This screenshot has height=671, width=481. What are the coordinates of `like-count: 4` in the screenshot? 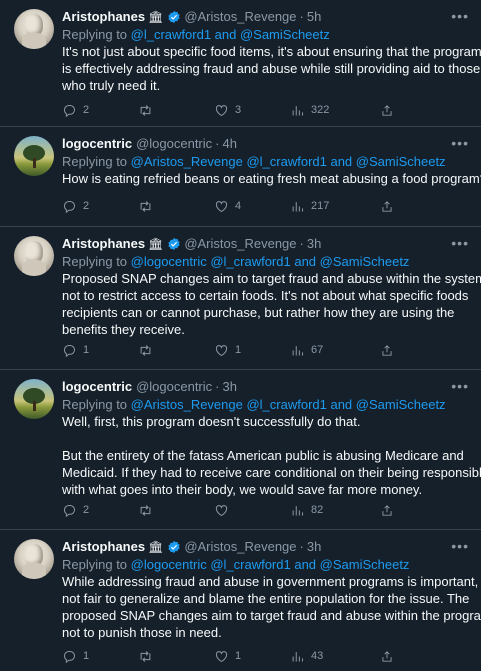 It's located at (238, 206).